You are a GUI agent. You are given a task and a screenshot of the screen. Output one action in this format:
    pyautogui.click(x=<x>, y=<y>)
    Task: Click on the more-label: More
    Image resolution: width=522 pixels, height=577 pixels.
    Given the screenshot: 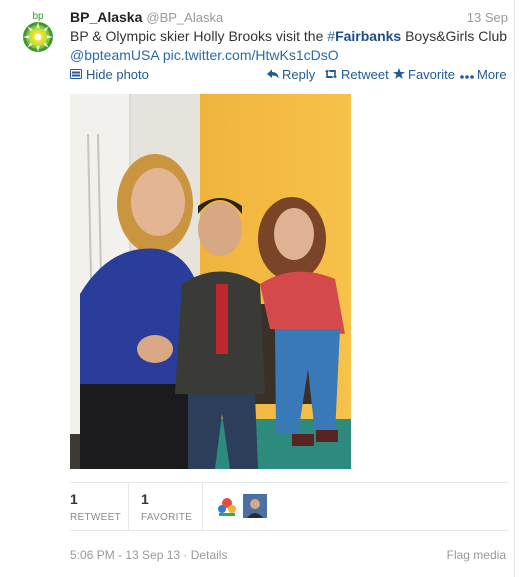 What is the action you would take?
    pyautogui.click(x=492, y=74)
    